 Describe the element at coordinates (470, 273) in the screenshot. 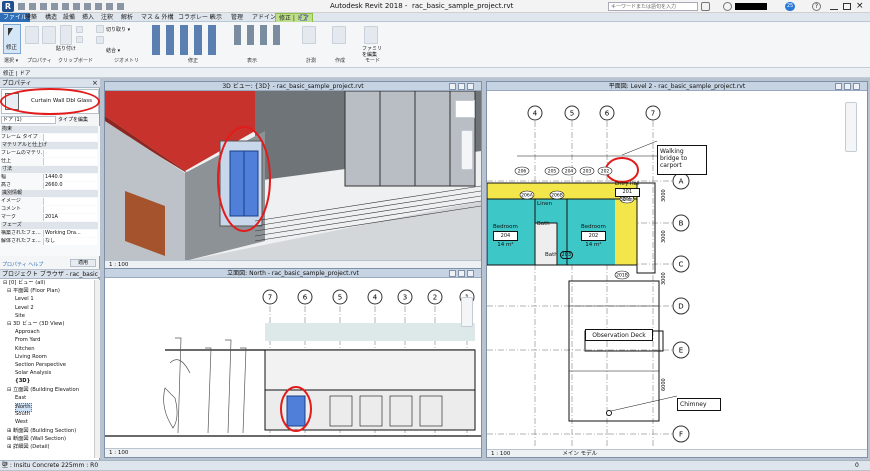

I see `elev-close-button` at that location.